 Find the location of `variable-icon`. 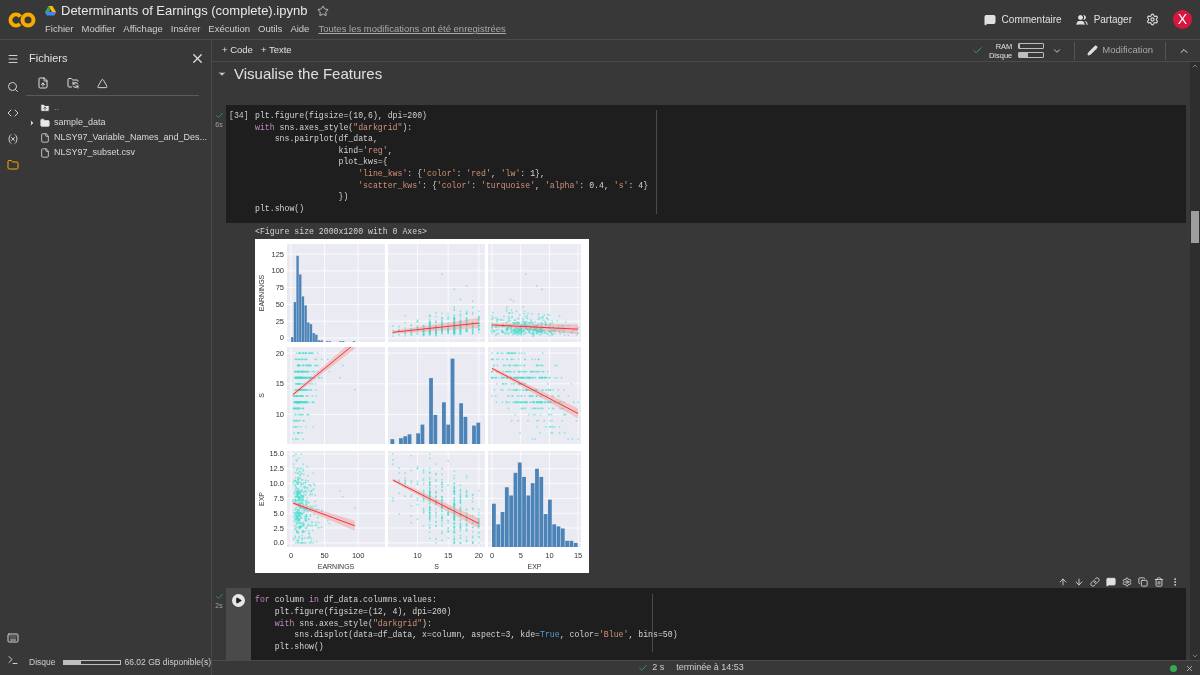

variable-icon is located at coordinates (12, 139).